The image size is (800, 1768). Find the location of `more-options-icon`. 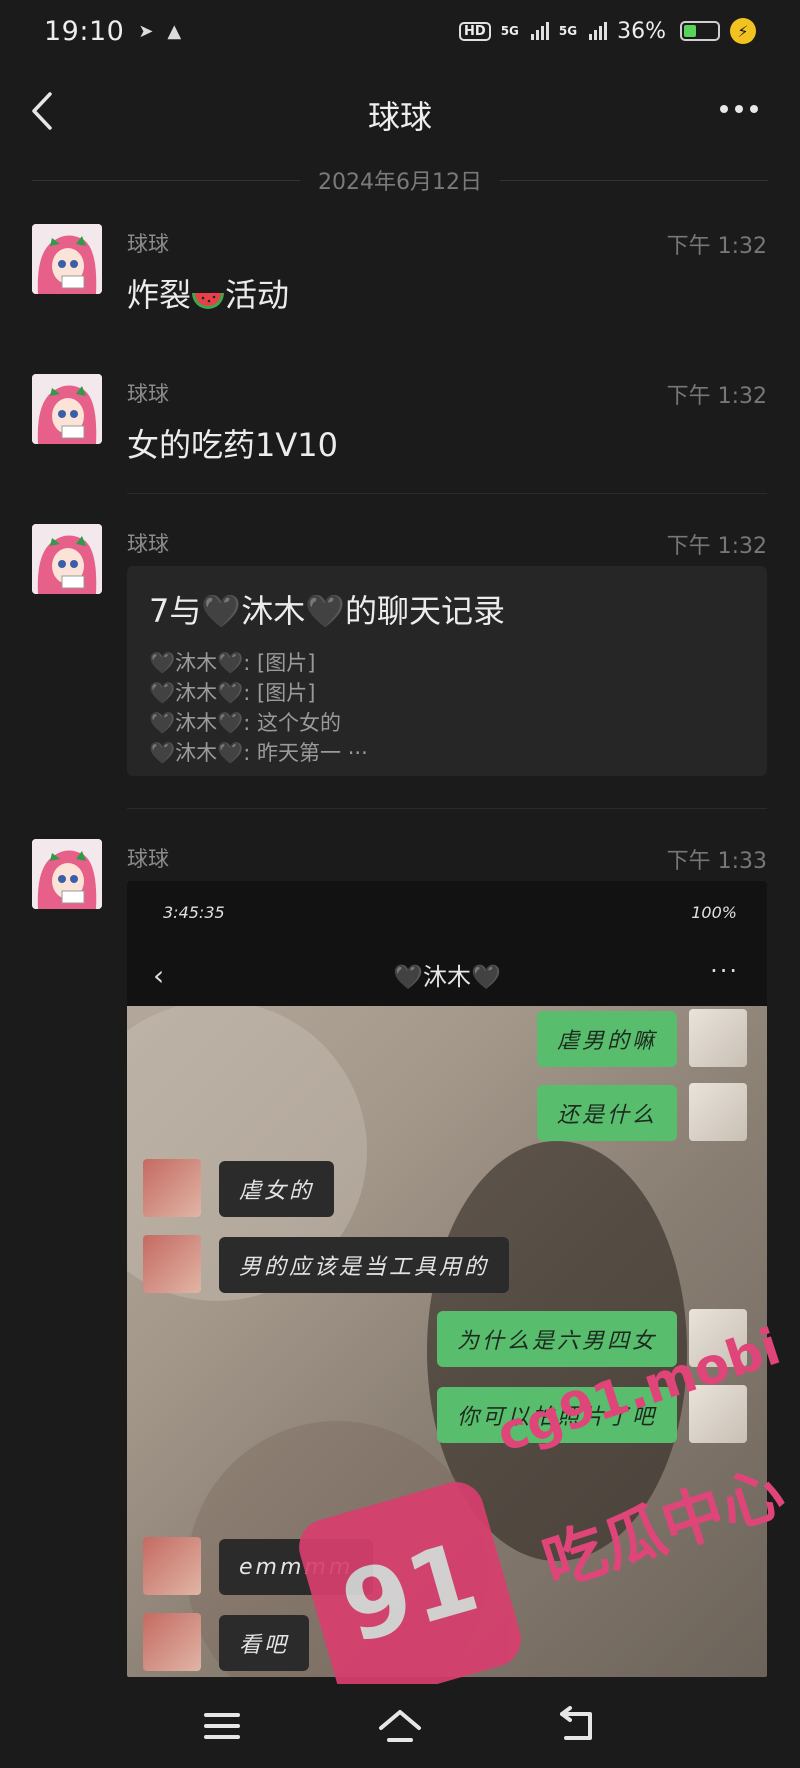

more-options-icon is located at coordinates (742, 109).